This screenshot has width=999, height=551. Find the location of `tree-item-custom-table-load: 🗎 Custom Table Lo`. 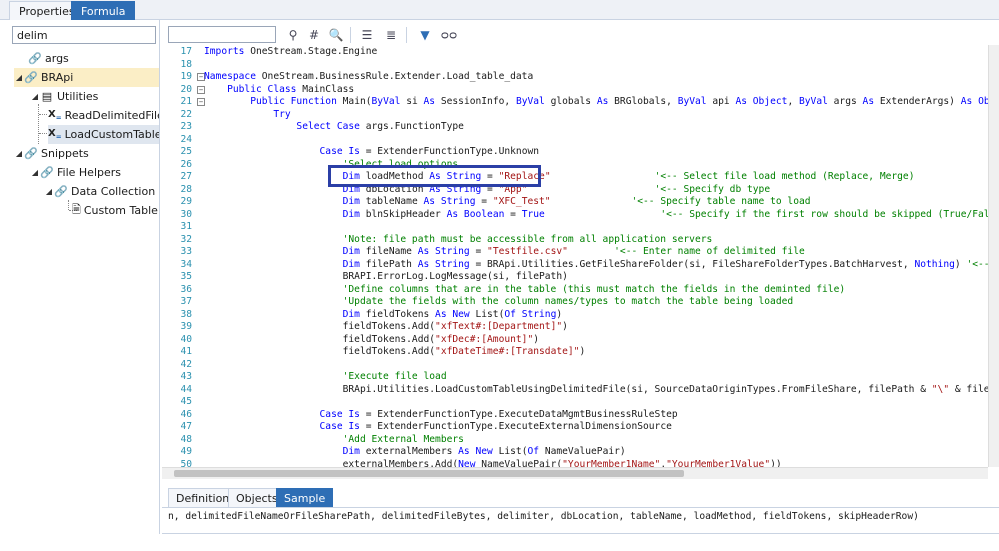

tree-item-custom-table-load: 🗎 Custom Table Lo is located at coordinates (115, 210).